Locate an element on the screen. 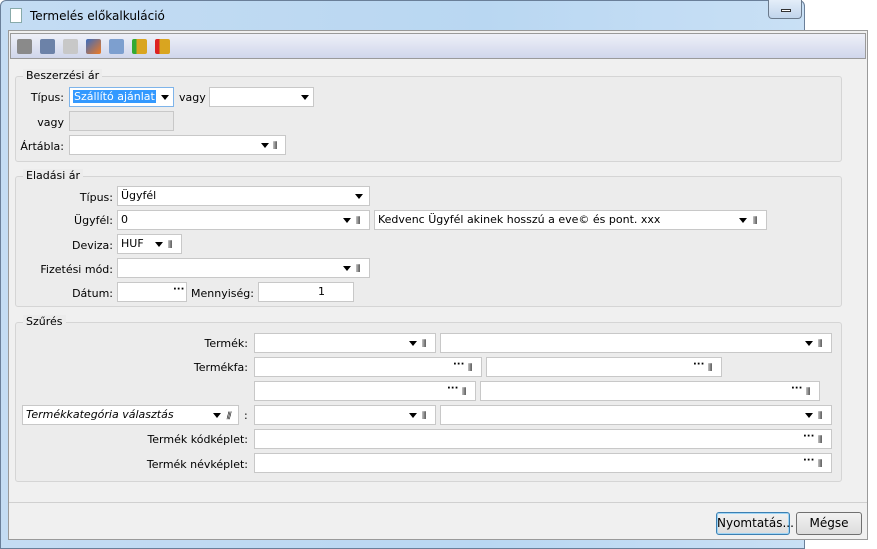  payment-method-select: ⦀ is located at coordinates (243, 268).